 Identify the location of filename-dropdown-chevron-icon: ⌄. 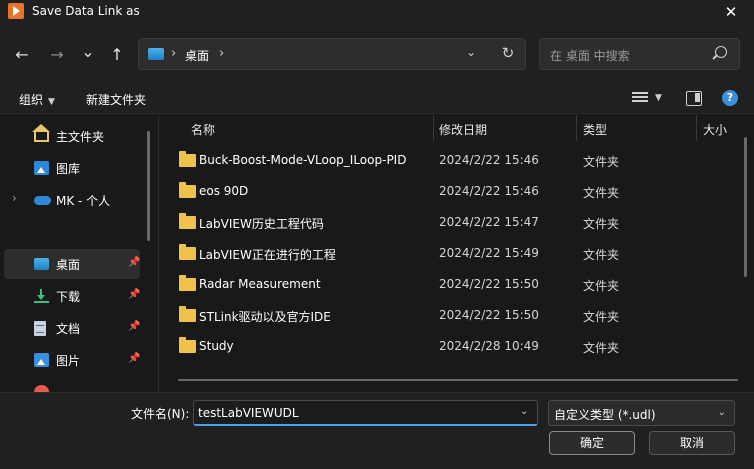
(524, 411).